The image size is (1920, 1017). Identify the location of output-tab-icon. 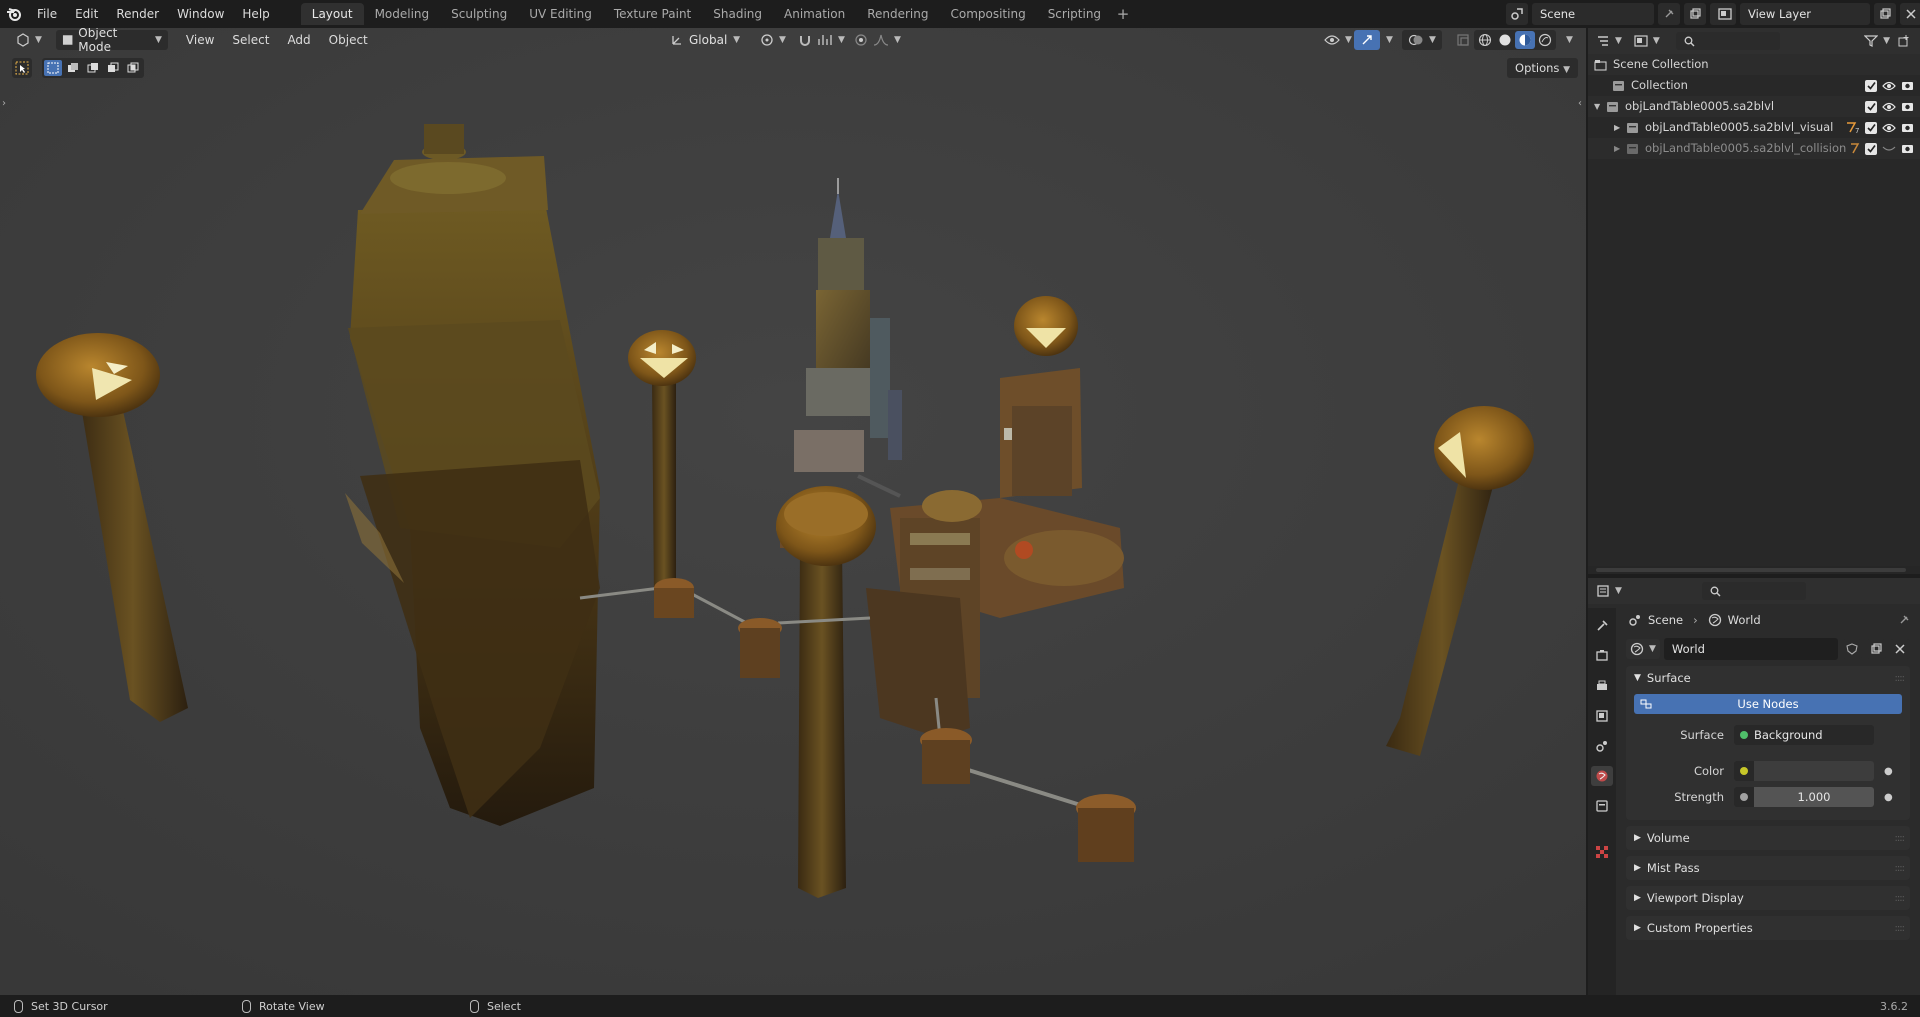
(1602, 686).